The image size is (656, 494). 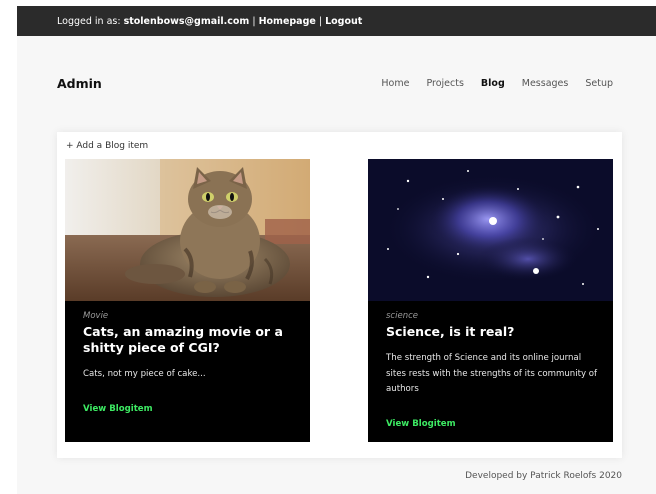 What do you see at coordinates (402, 316) in the screenshot?
I see `card-category: science` at bounding box center [402, 316].